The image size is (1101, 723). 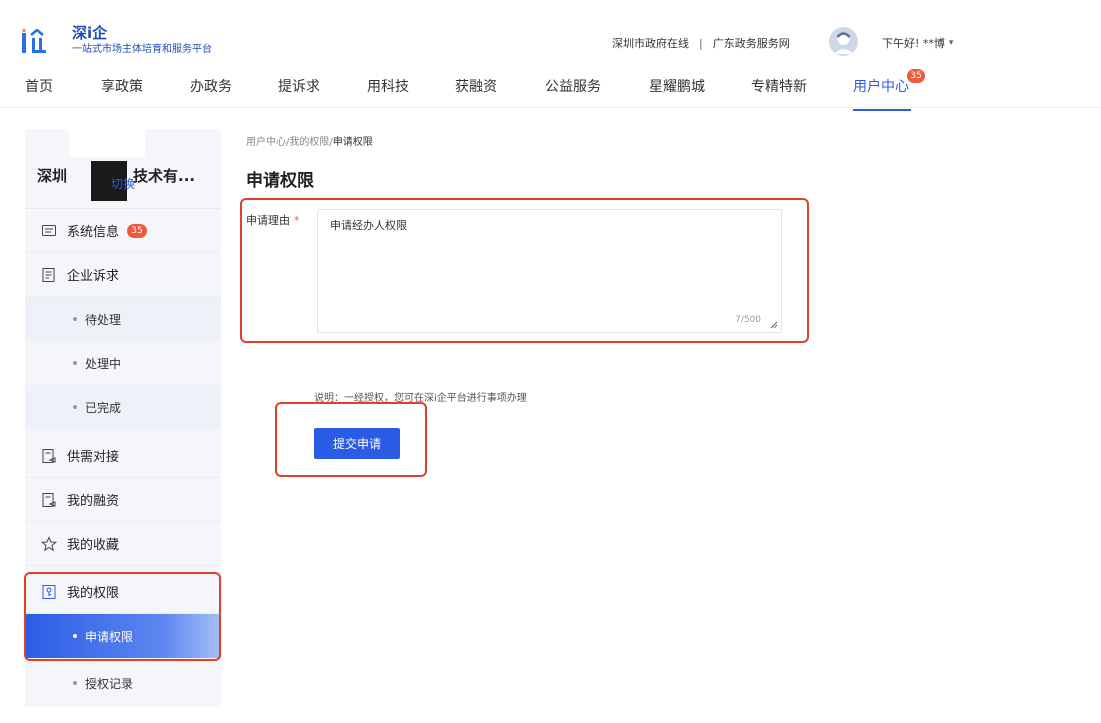 What do you see at coordinates (49, 543) in the screenshot?
I see `star-icon` at bounding box center [49, 543].